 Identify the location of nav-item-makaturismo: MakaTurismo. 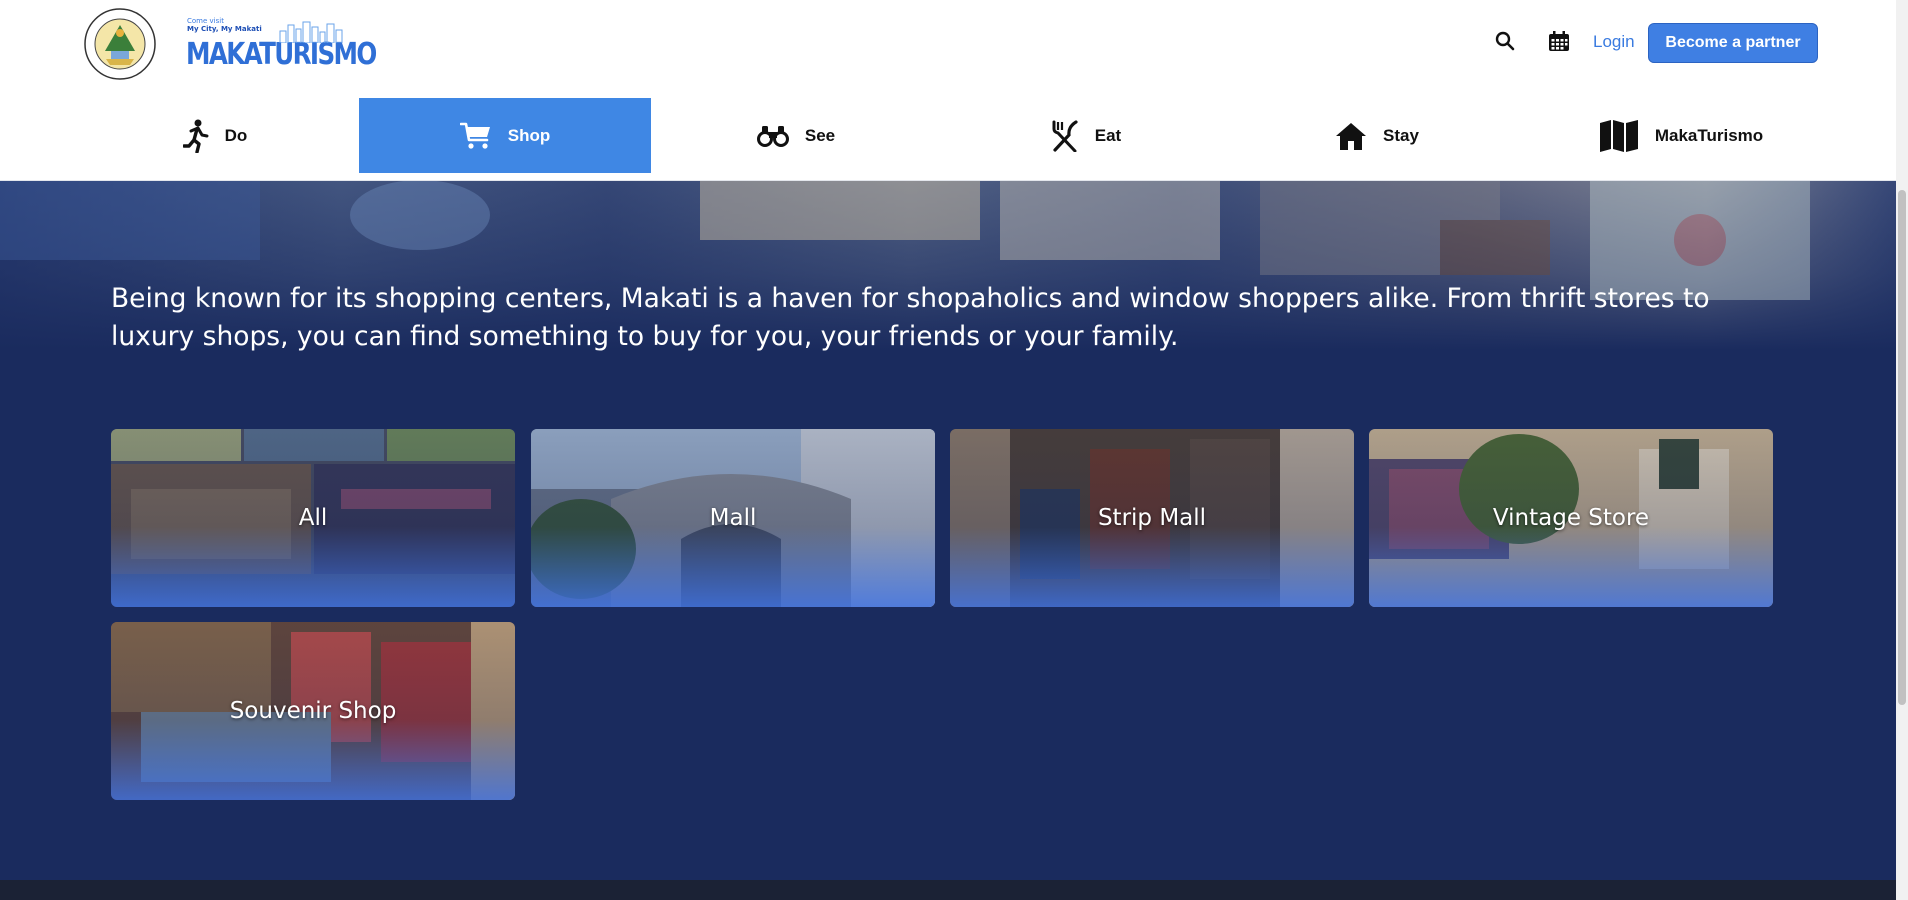
(1681, 135).